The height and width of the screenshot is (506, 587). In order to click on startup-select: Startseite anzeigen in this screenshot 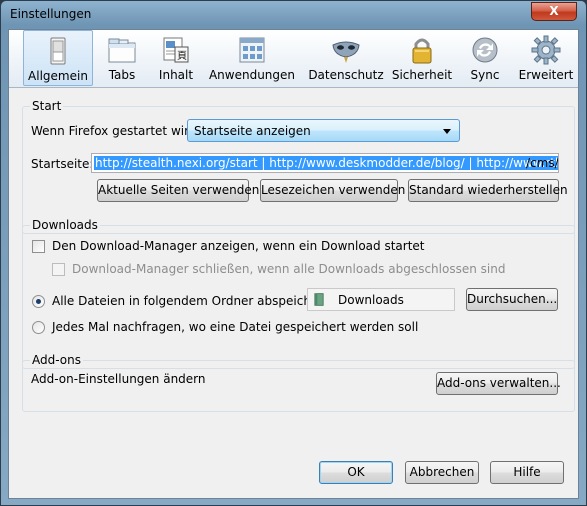, I will do `click(323, 130)`.